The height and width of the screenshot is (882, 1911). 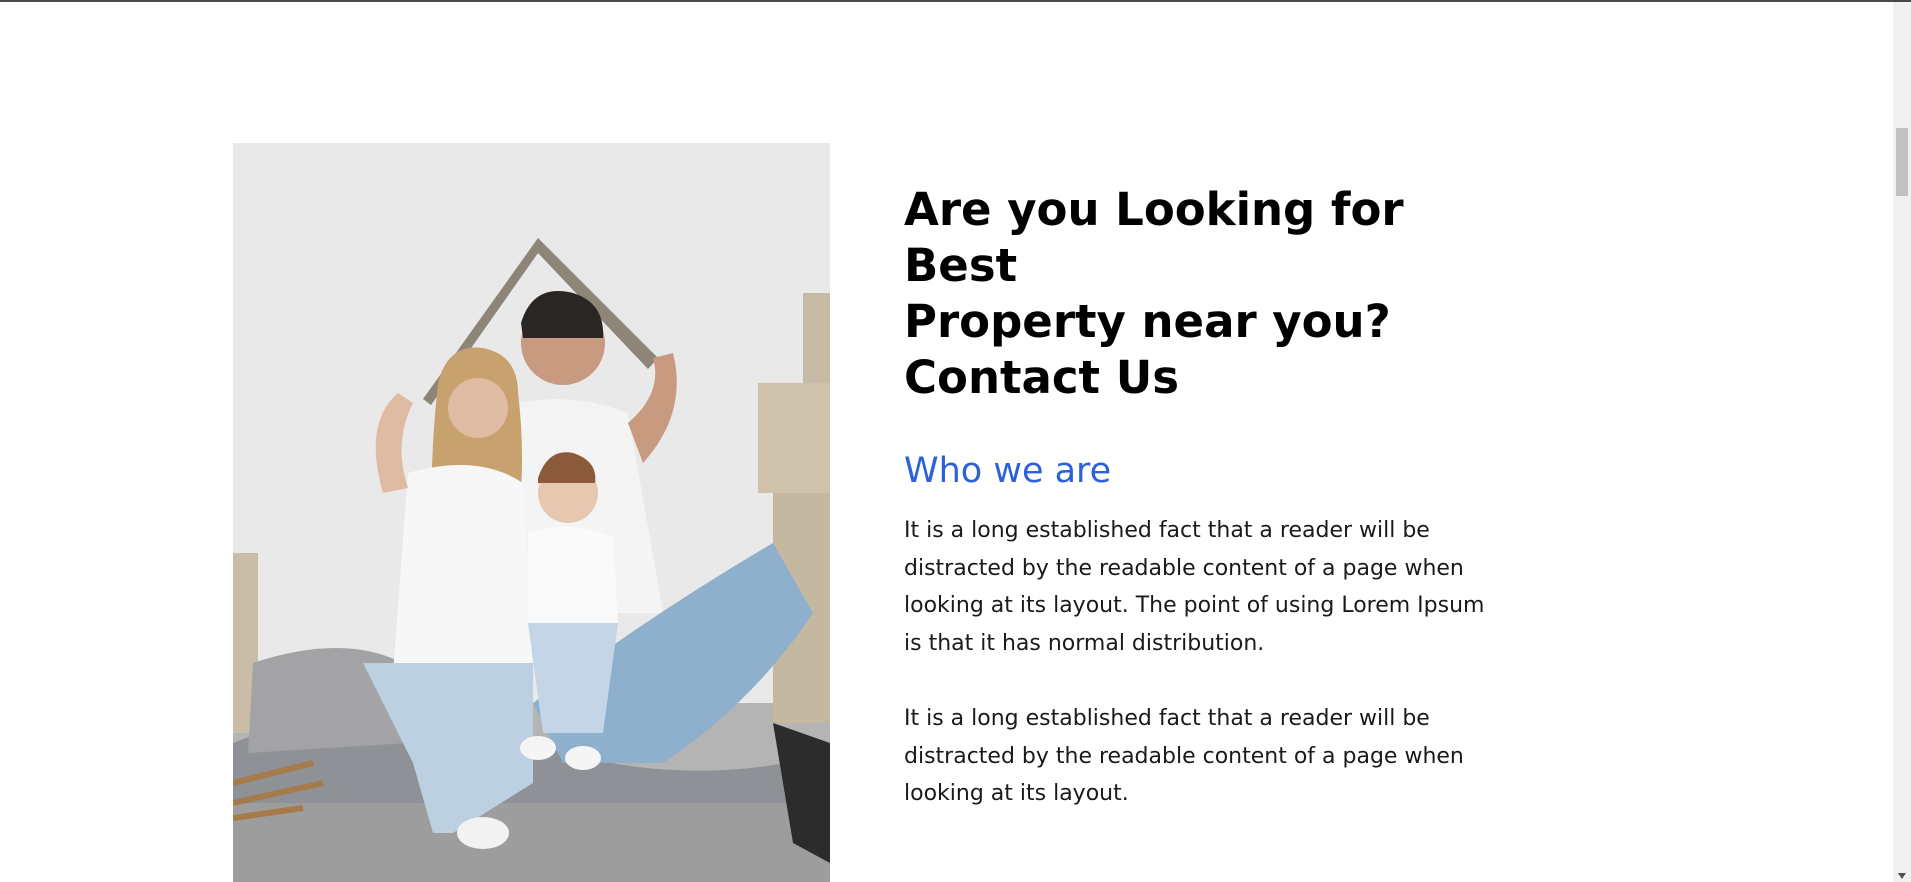 I want to click on scrollbar-thumb, so click(x=1902, y=162).